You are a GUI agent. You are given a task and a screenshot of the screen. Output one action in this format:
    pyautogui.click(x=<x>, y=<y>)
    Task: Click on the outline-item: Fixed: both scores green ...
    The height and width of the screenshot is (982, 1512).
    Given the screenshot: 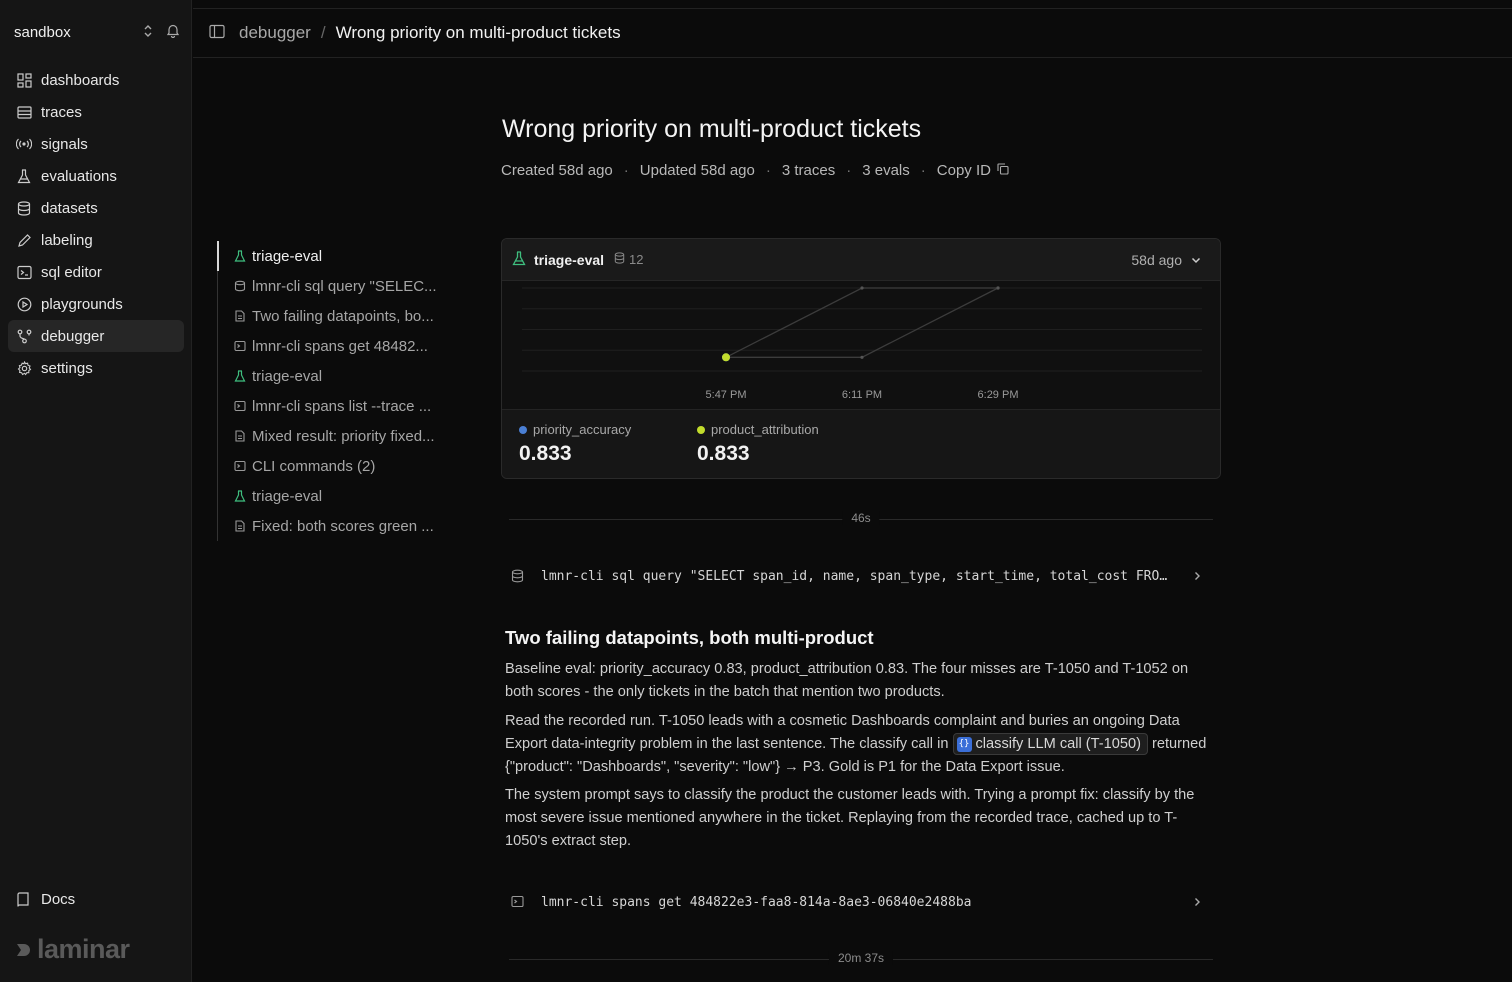 What is the action you would take?
    pyautogui.click(x=330, y=526)
    